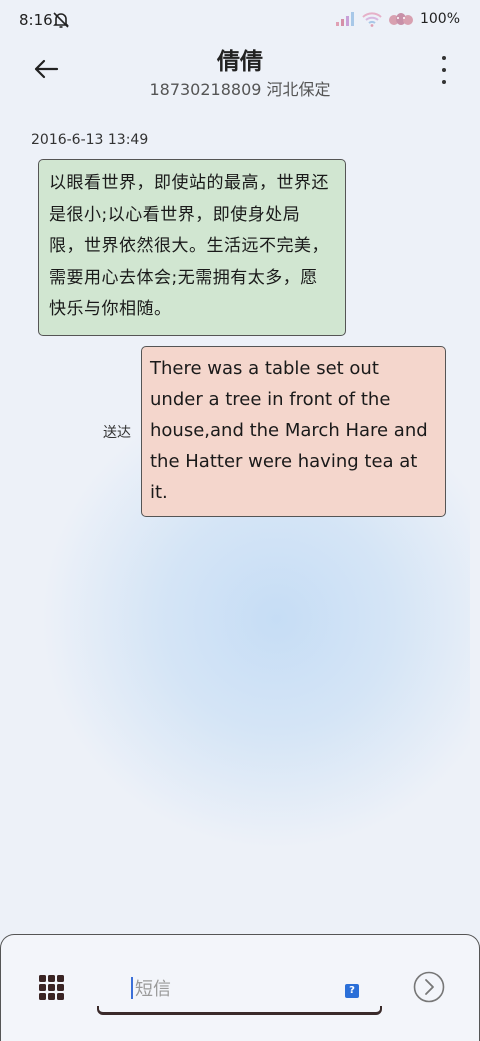 Image resolution: width=480 pixels, height=1041 pixels. I want to click on apps-grid-button, so click(52, 988).